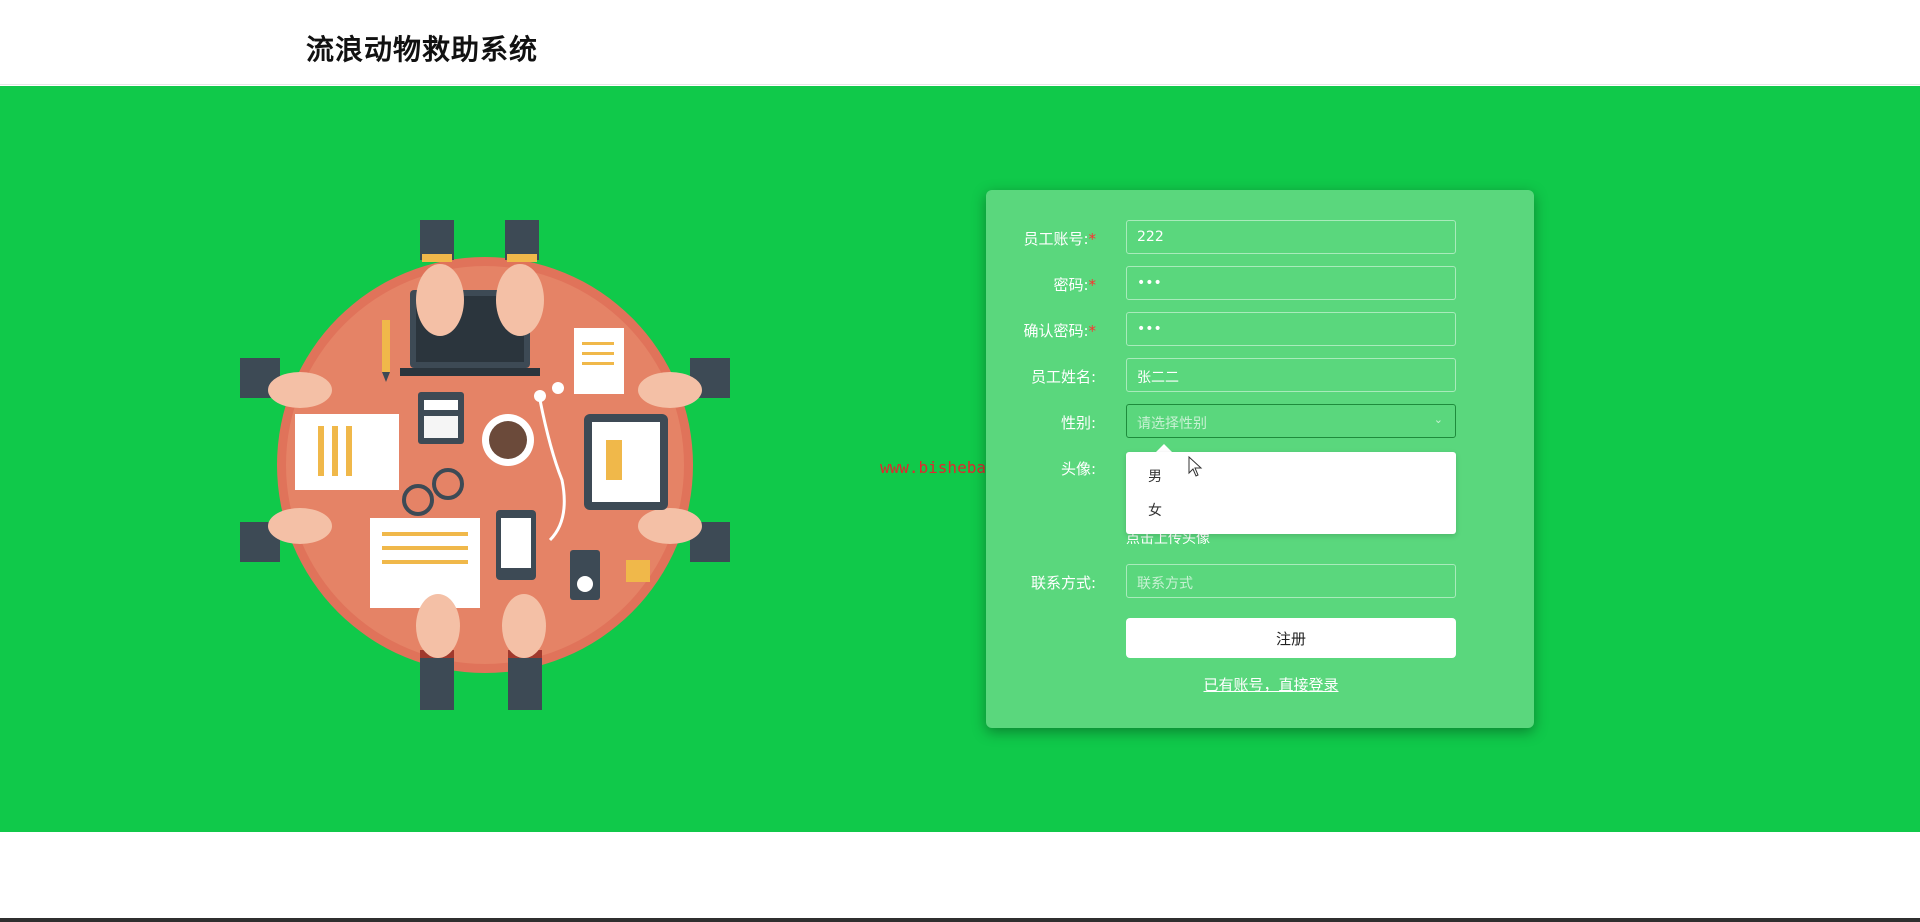 The image size is (1920, 922). Describe the element at coordinates (1438, 419) in the screenshot. I see `chevron-down-icon: ⌄` at that location.